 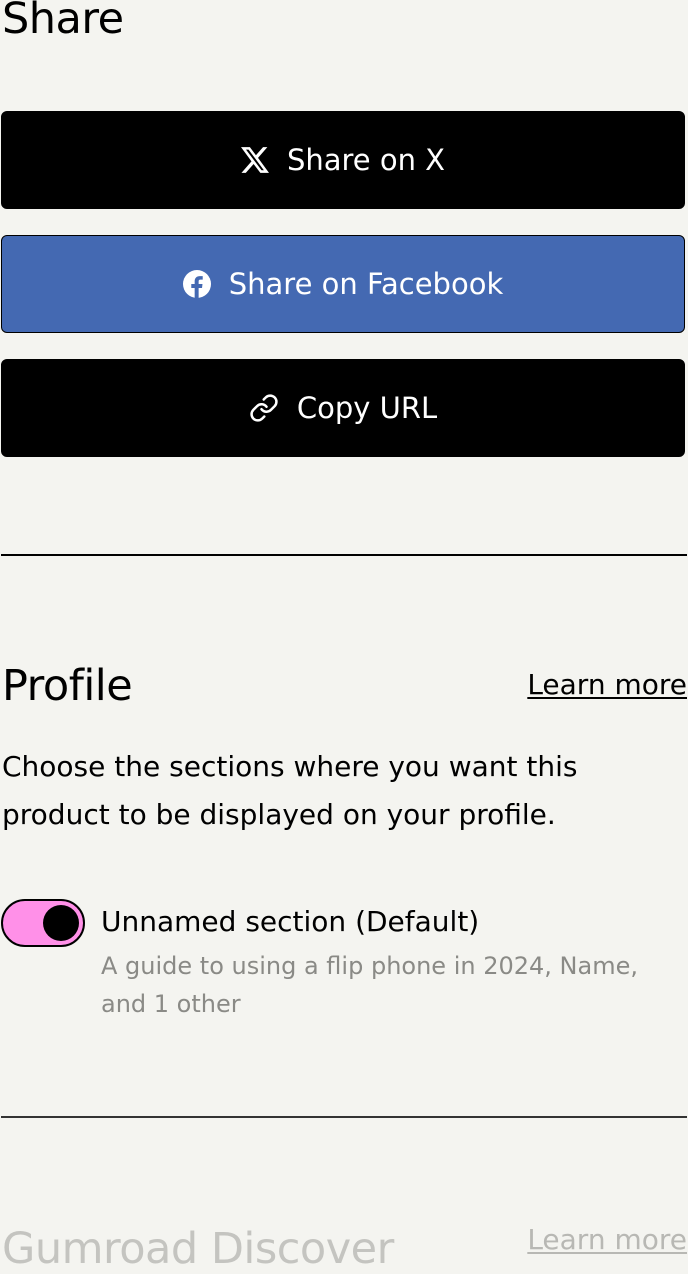 I want to click on share-on-x-label: Share on X, so click(x=366, y=160).